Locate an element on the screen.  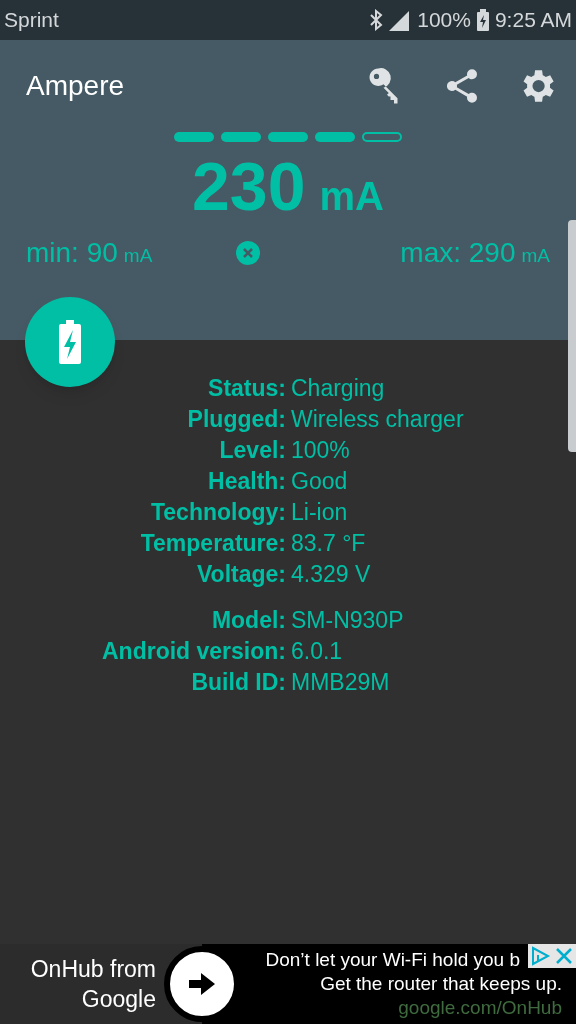
min-reading: min: 90 is located at coordinates (72, 253).